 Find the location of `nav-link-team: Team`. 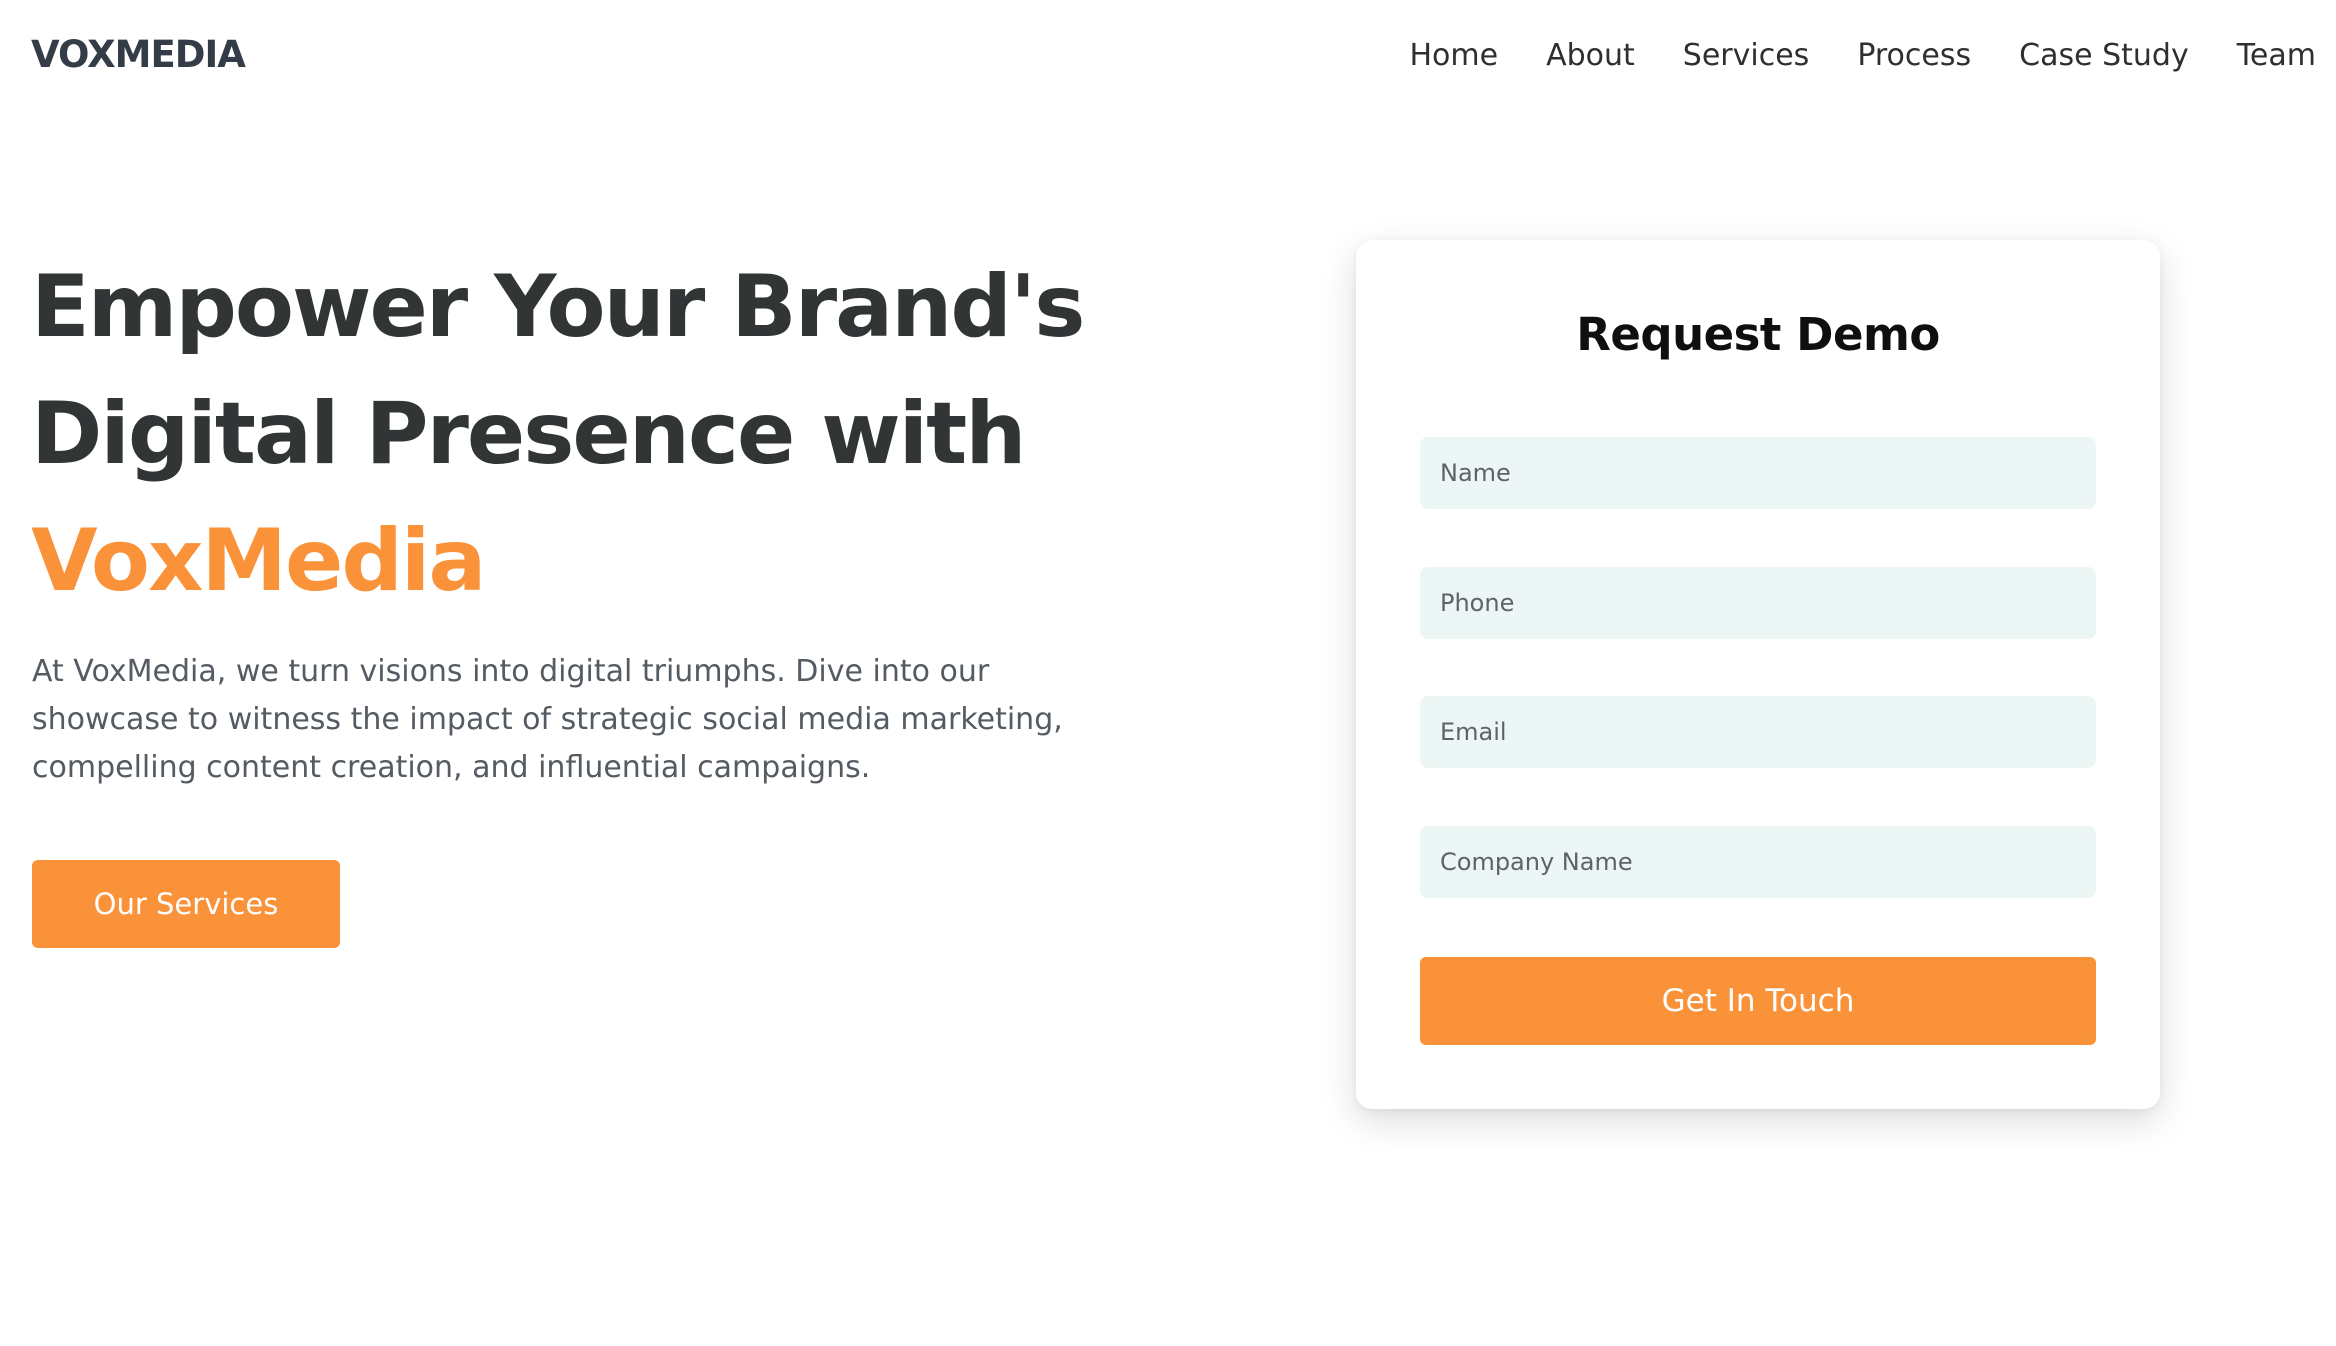

nav-link-team: Team is located at coordinates (2276, 56).